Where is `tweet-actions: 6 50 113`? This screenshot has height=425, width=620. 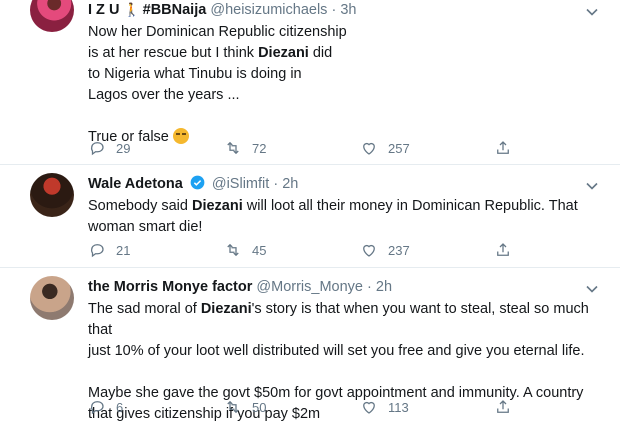
tweet-actions: 6 50 113 is located at coordinates (308, 407).